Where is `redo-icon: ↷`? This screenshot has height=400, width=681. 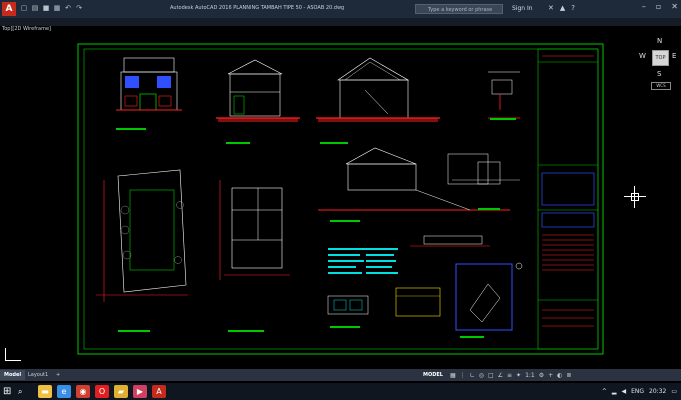 redo-icon: ↷ is located at coordinates (79, 8).